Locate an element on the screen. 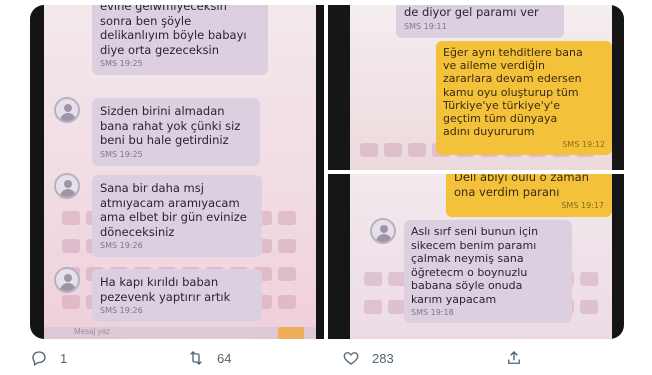  share-icon is located at coordinates (514, 357).